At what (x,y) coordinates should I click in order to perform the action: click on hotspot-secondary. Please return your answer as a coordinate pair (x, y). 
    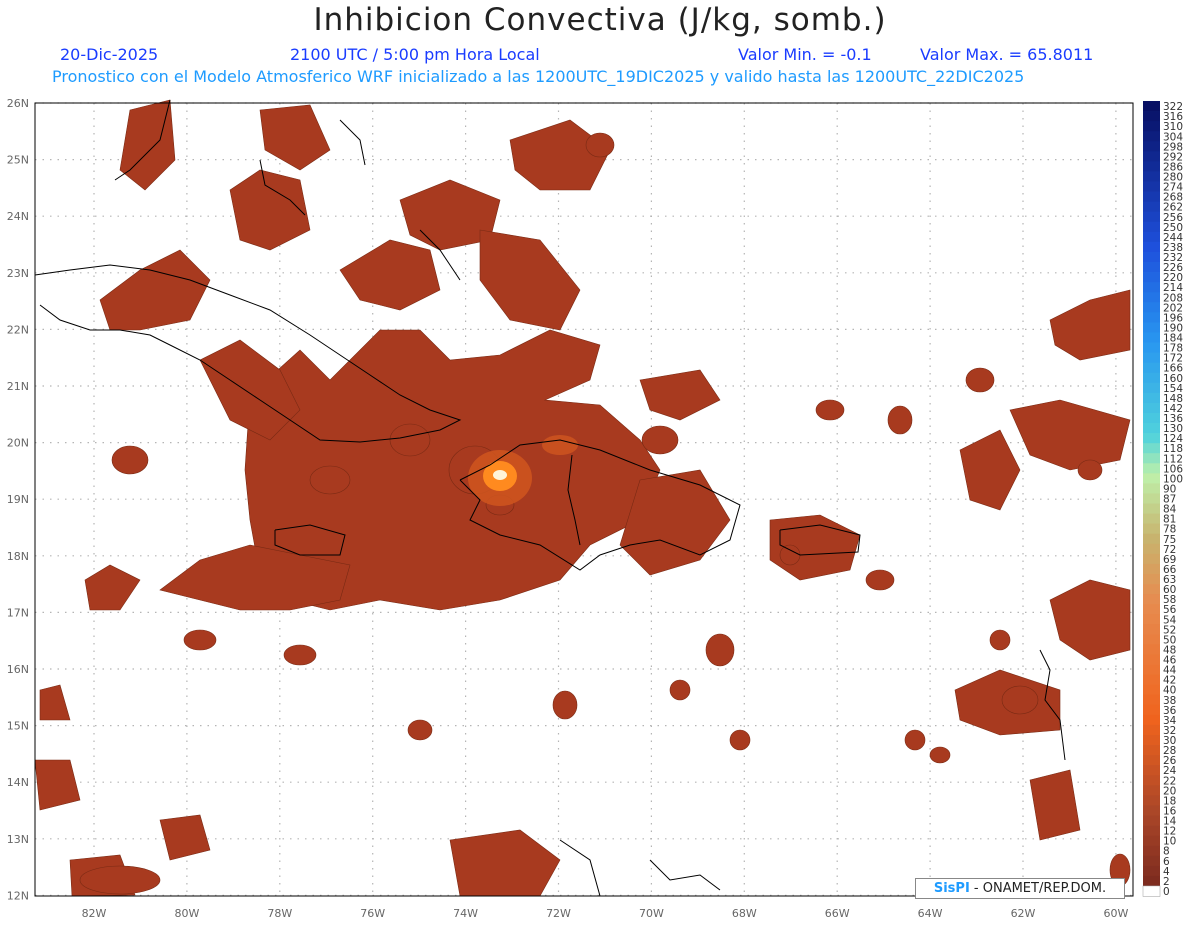
    Looking at the image, I should click on (560, 445).